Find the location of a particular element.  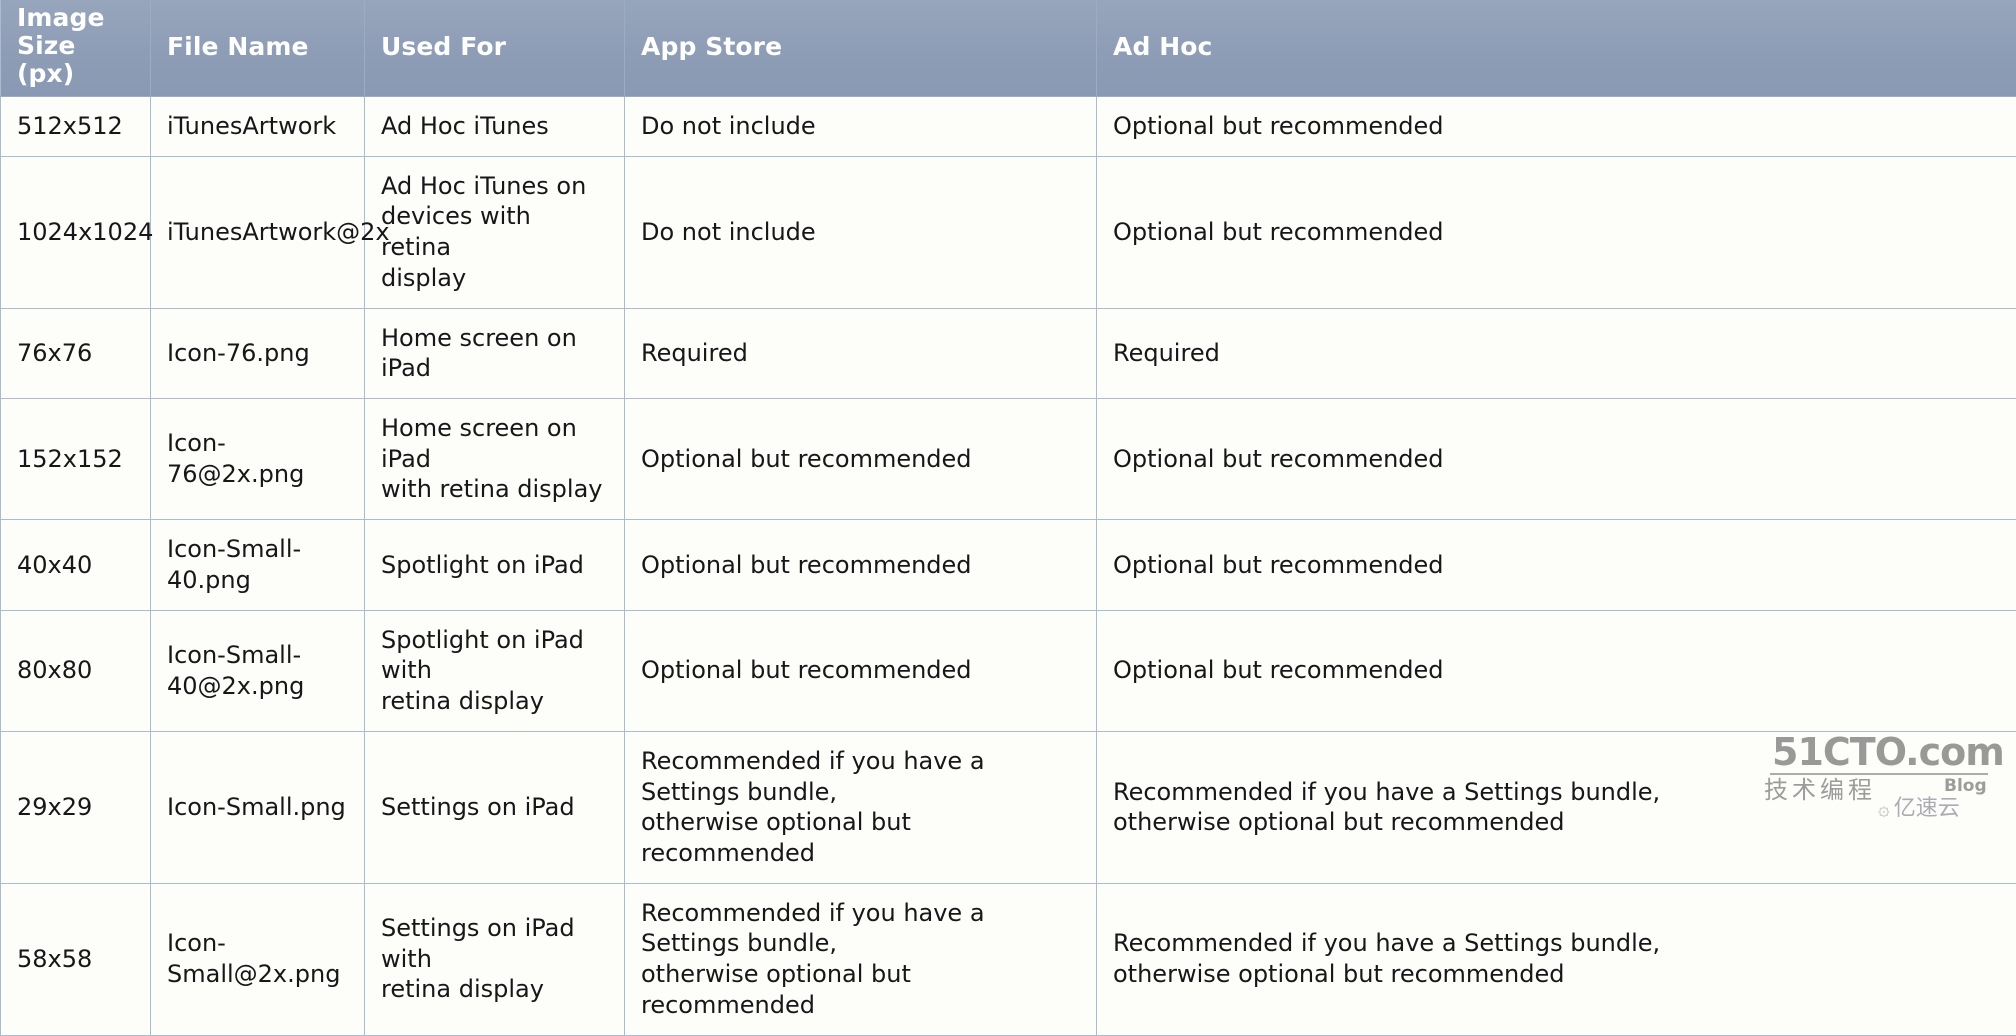

column-header-file-name: File Name is located at coordinates (258, 48).